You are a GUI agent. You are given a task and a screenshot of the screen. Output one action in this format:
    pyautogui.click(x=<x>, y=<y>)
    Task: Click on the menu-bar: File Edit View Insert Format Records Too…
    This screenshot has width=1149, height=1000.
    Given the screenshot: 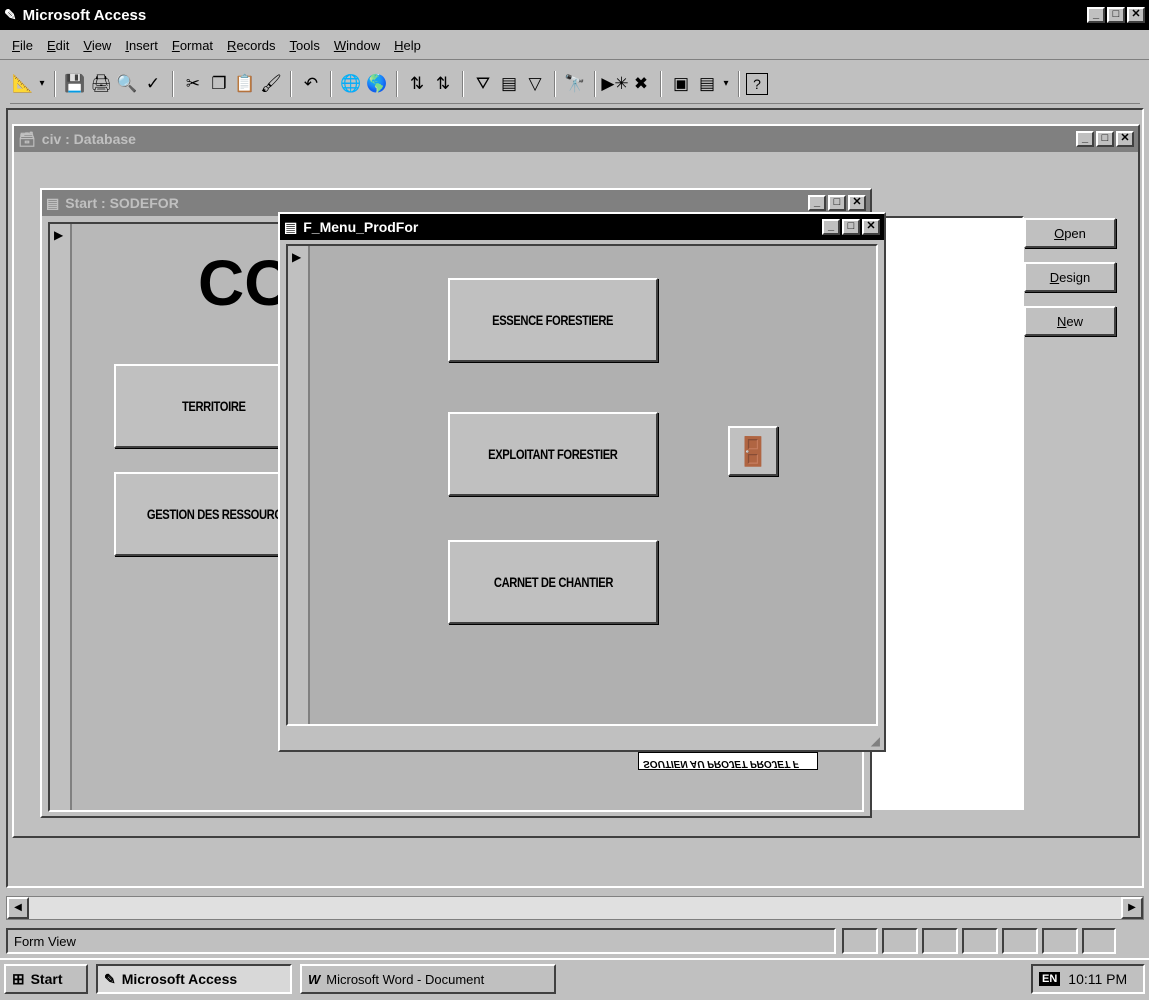 What is the action you would take?
    pyautogui.click(x=574, y=46)
    